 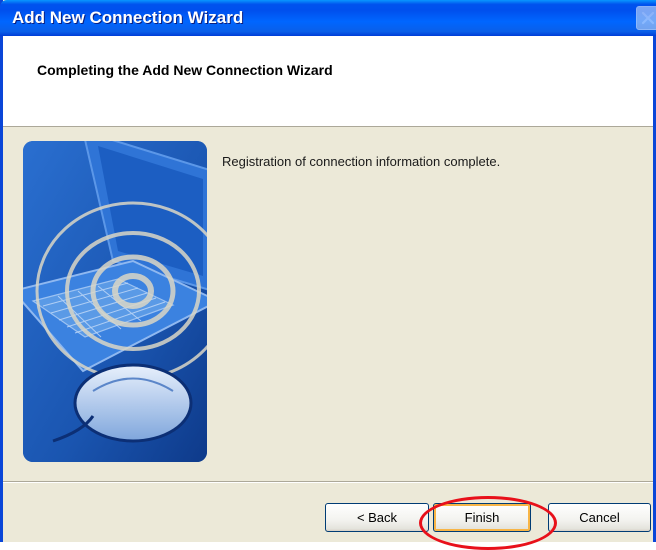 What do you see at coordinates (599, 517) in the screenshot?
I see `cancel-button: Cancel` at bounding box center [599, 517].